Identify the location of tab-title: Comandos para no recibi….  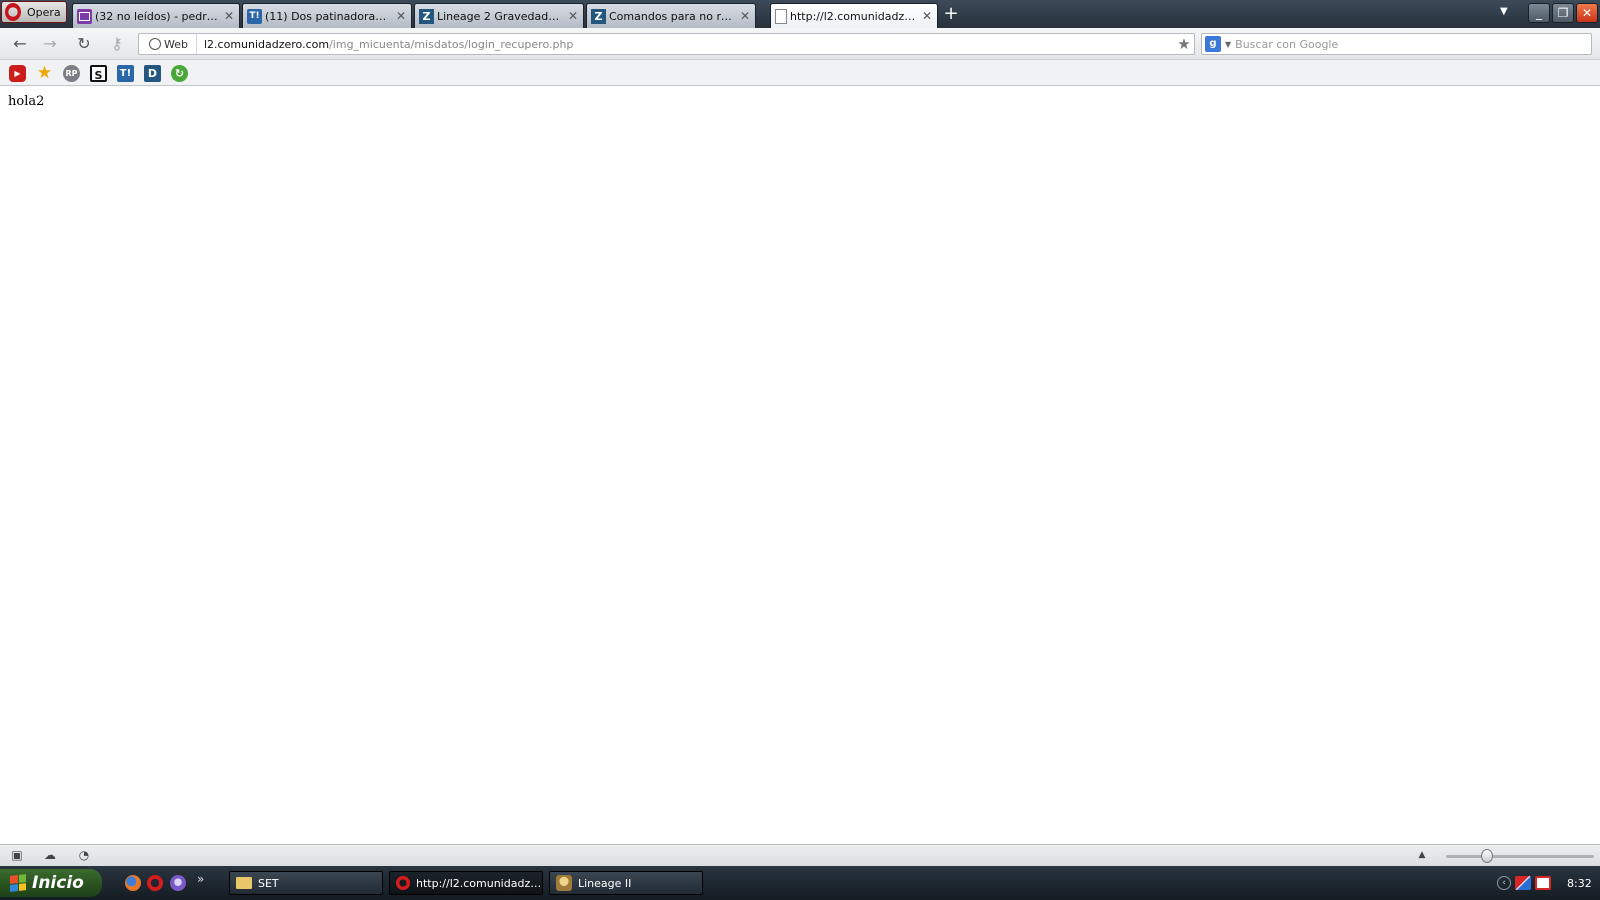
(672, 16).